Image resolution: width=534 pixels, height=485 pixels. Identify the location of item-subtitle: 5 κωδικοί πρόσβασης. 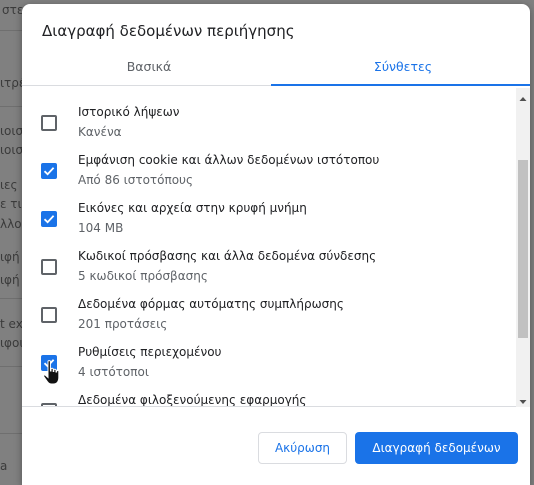
(143, 276).